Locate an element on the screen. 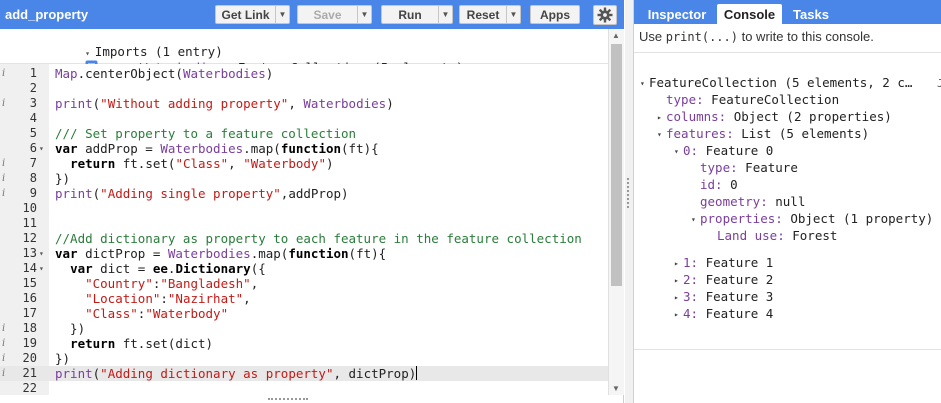  scroll-up-icon: ▲ is located at coordinates (616, 35).